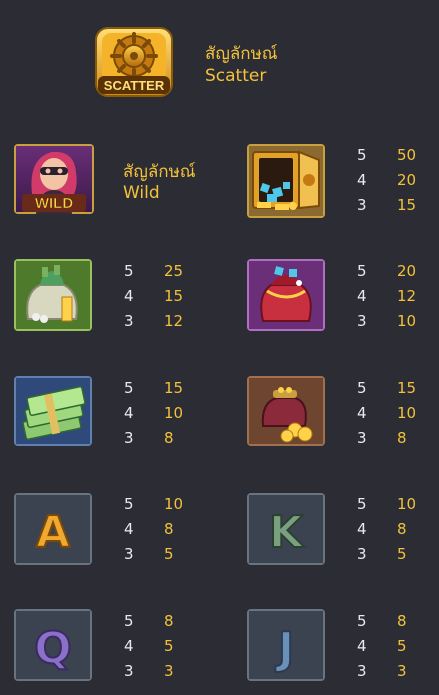 The height and width of the screenshot is (695, 439). What do you see at coordinates (236, 76) in the screenshot?
I see `scatter-label: Scatter` at bounding box center [236, 76].